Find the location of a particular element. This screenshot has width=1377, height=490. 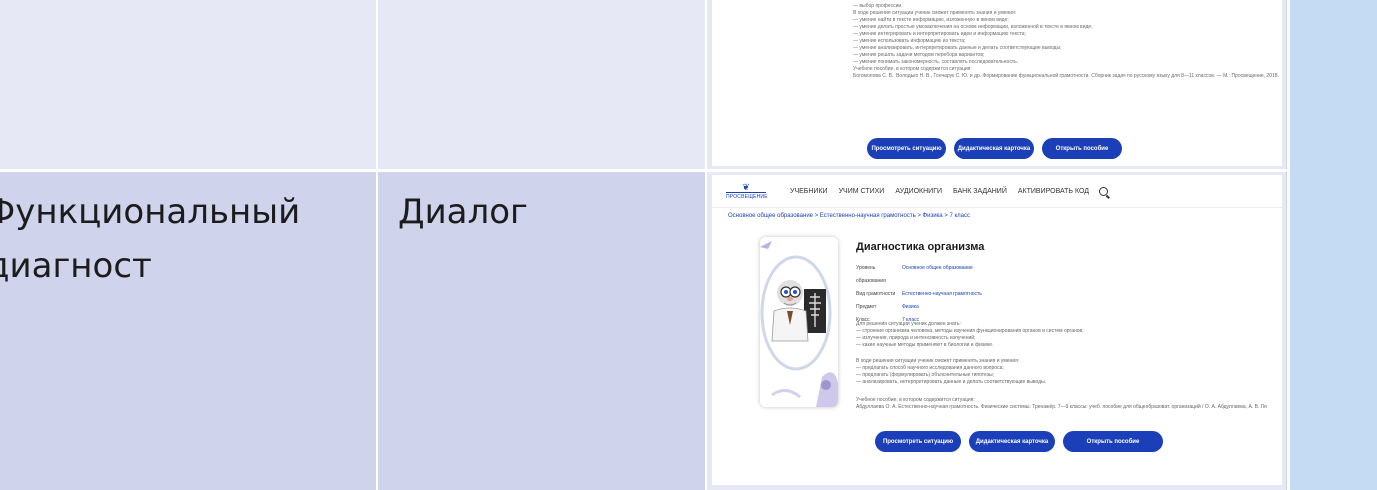

info-row: Предмет Физика is located at coordinates (919, 307).